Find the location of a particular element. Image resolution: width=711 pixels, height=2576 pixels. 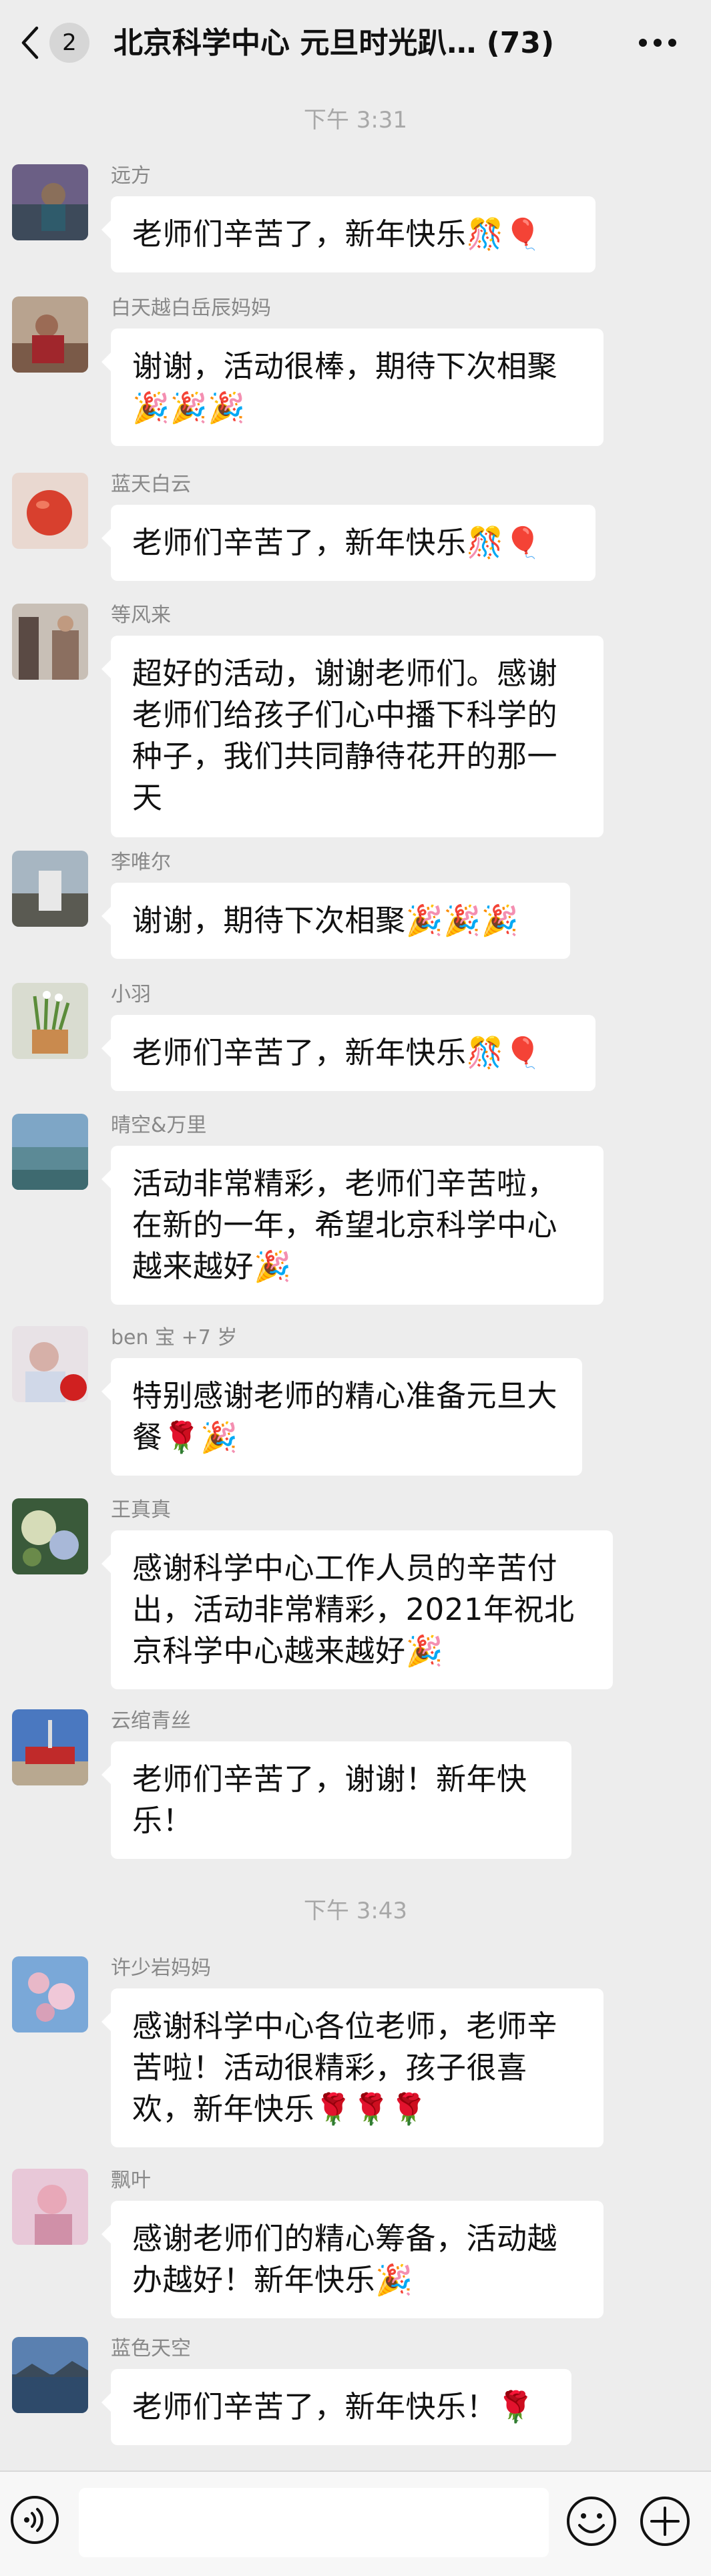

emoji-button is located at coordinates (591, 2521).